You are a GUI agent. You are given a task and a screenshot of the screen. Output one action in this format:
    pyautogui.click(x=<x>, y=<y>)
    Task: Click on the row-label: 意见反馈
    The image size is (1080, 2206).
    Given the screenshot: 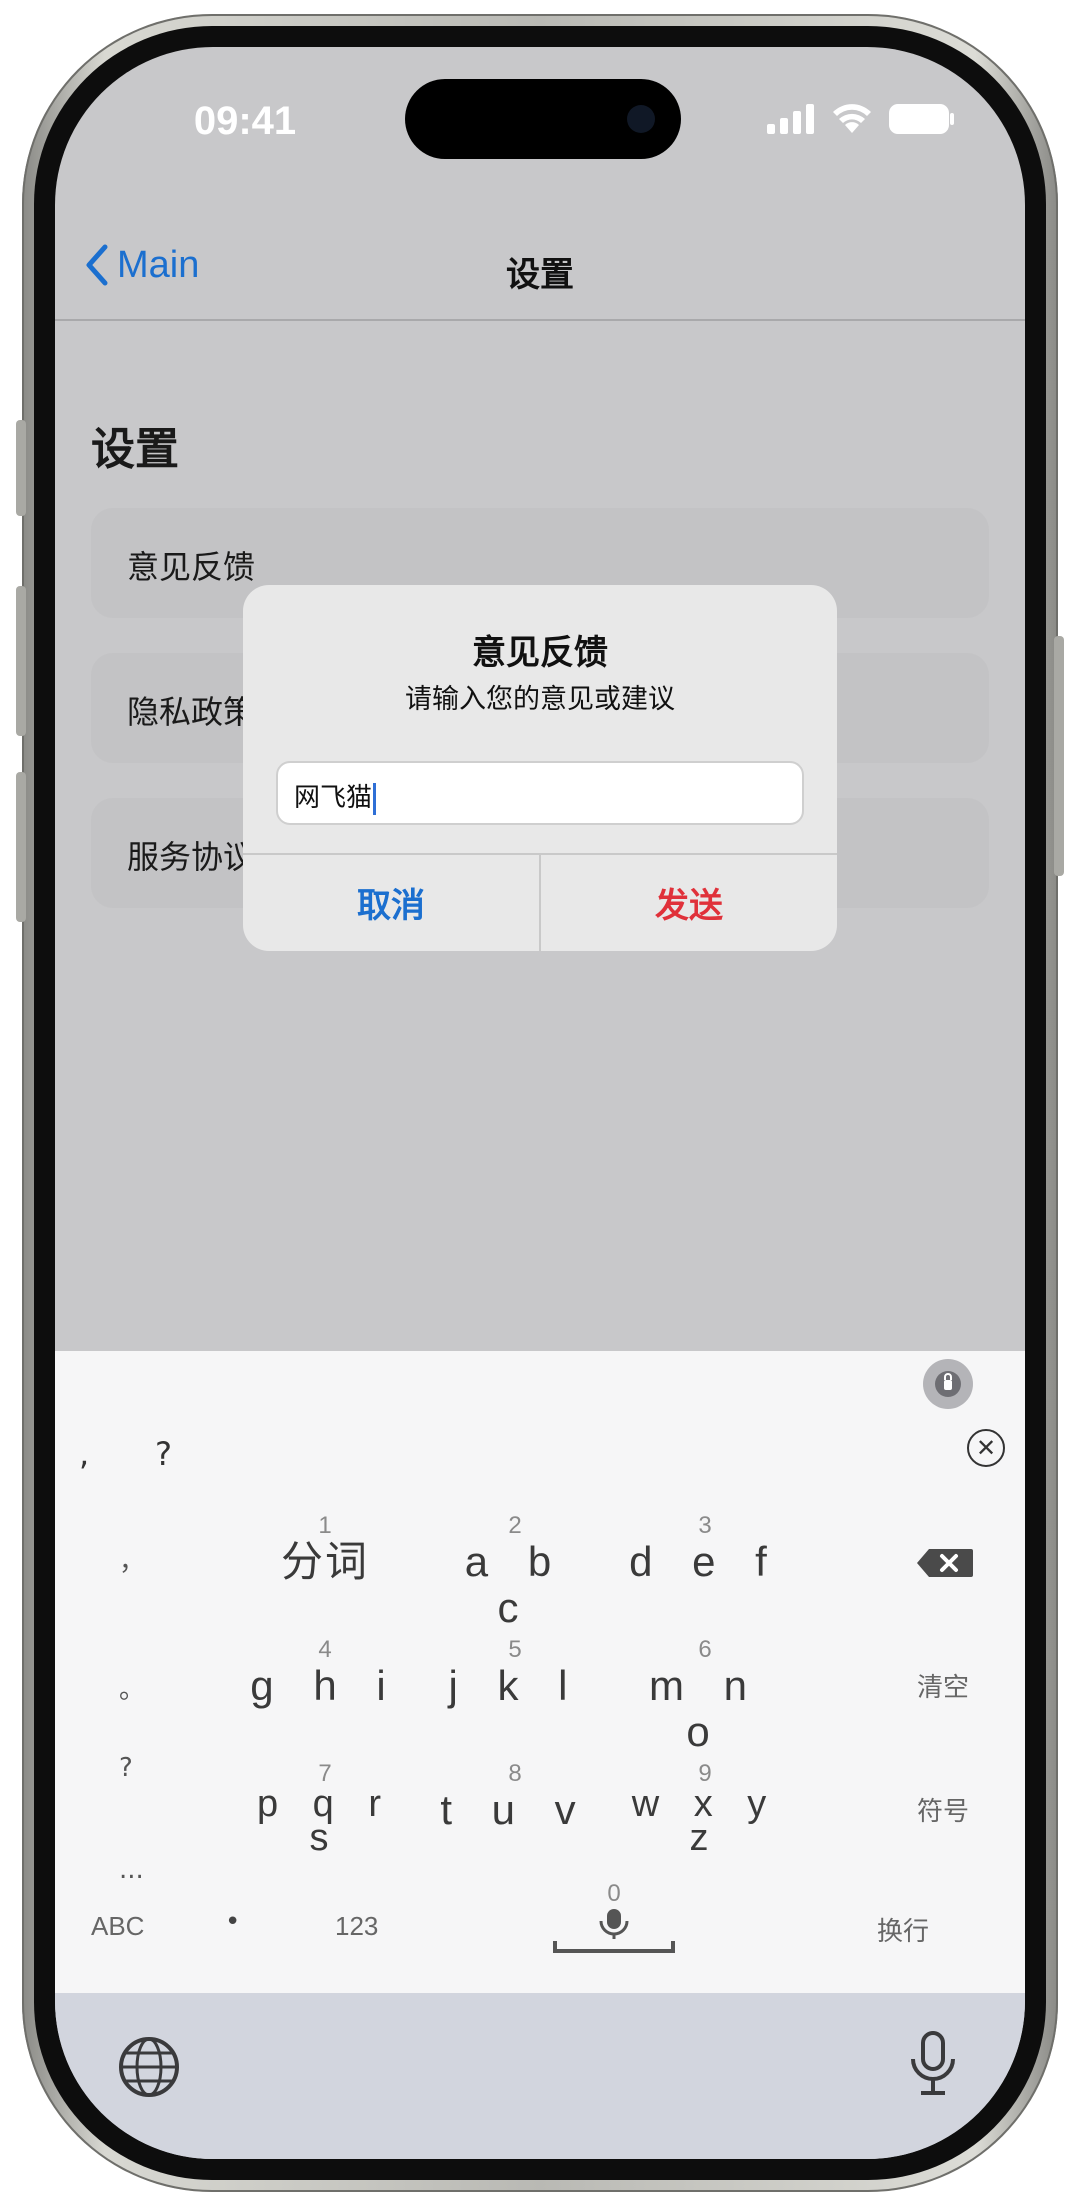 What is the action you would take?
    pyautogui.click(x=191, y=567)
    